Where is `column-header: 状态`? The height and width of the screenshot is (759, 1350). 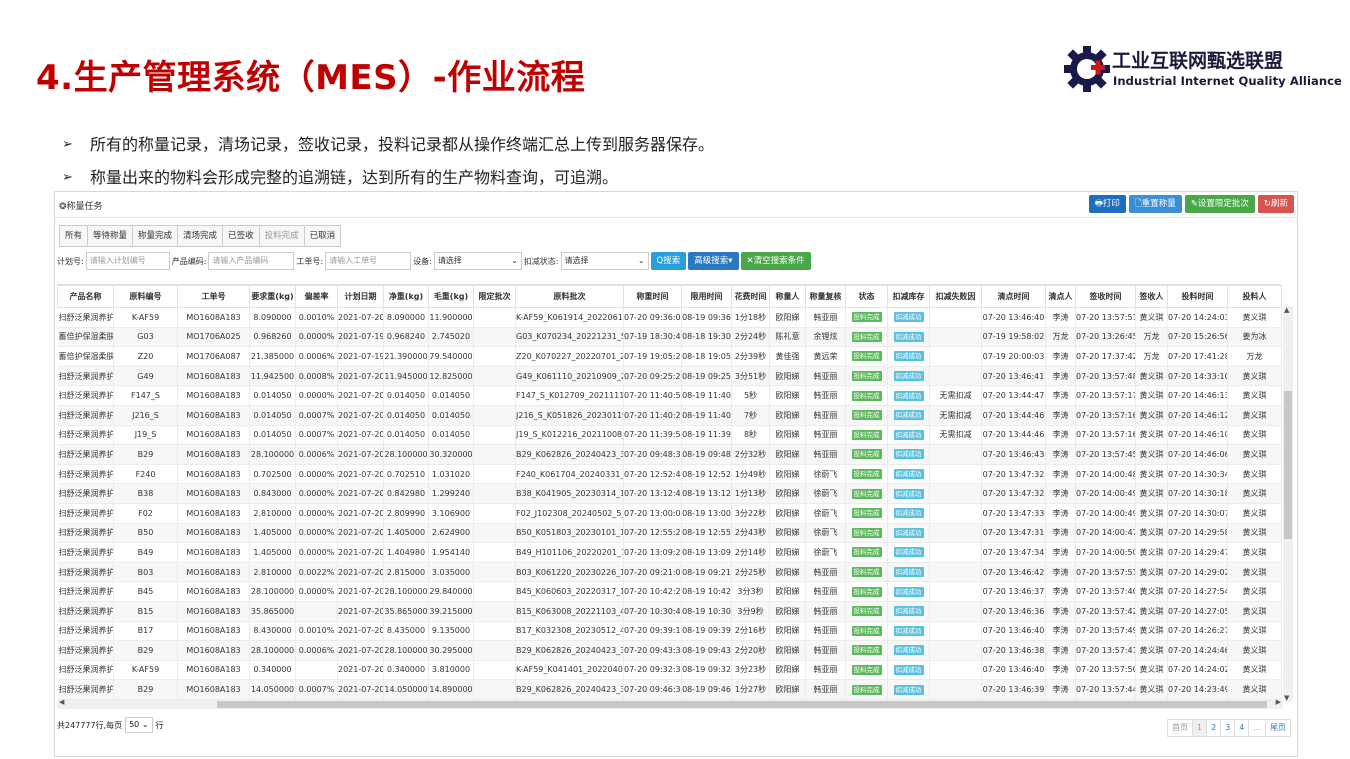 column-header: 状态 is located at coordinates (866, 296).